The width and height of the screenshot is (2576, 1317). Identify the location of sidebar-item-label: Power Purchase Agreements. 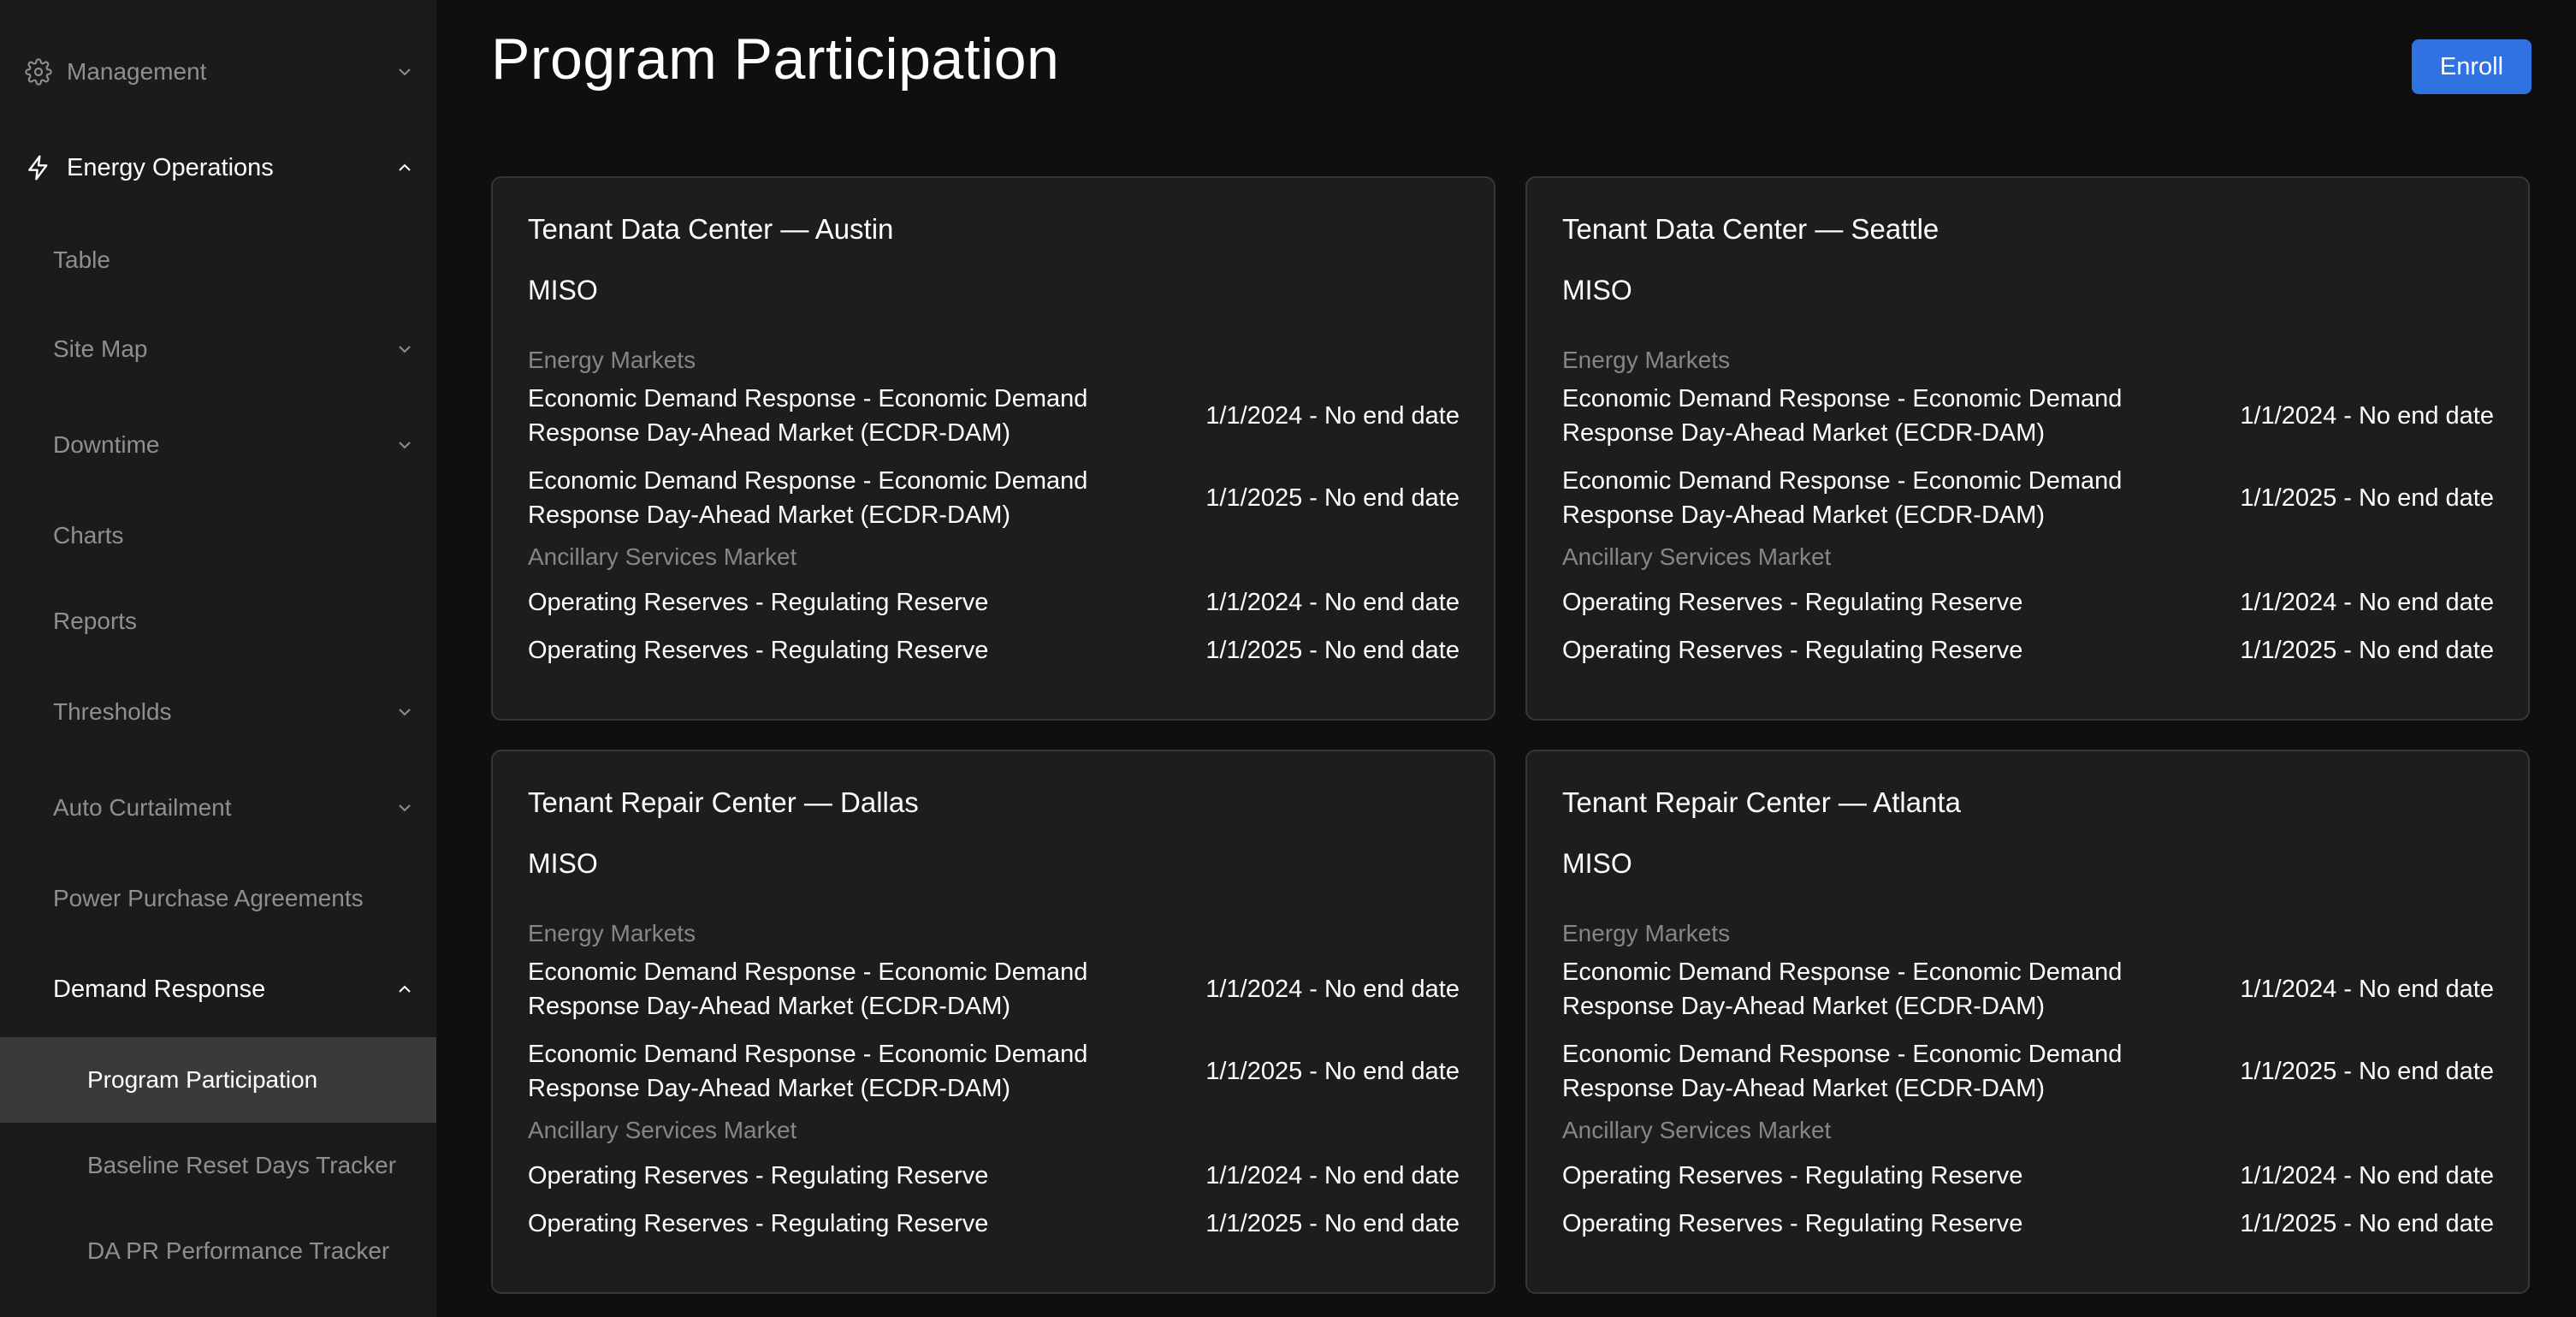
(208, 898).